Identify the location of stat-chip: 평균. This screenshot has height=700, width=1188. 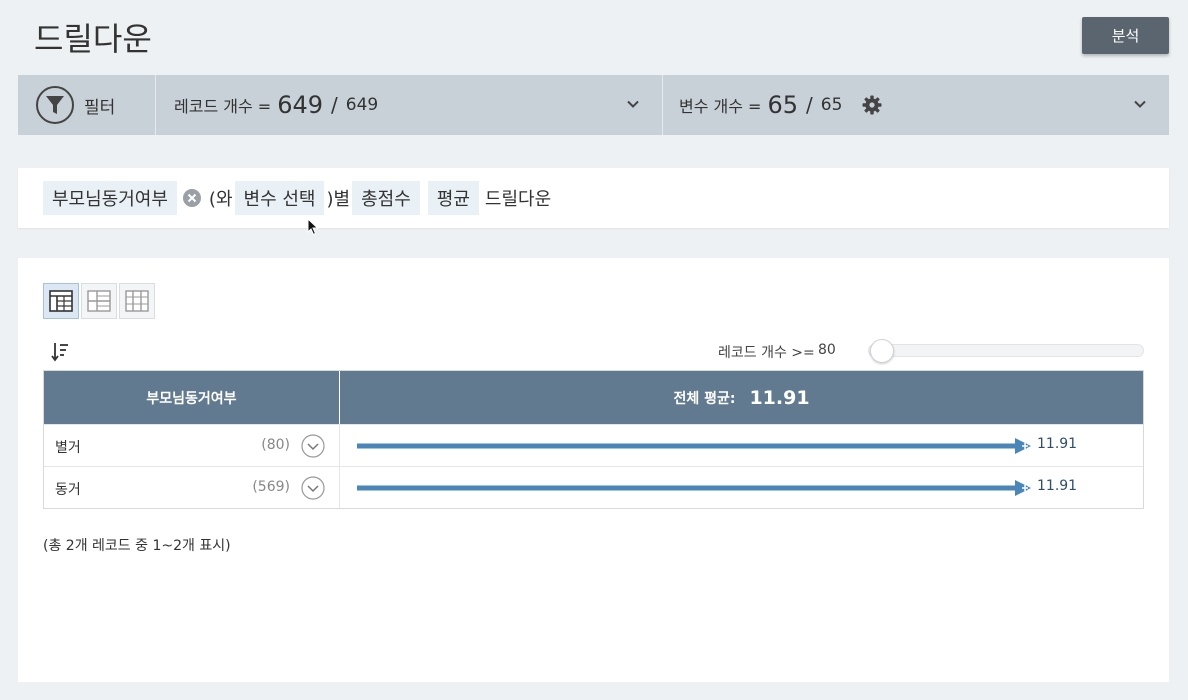
(453, 198).